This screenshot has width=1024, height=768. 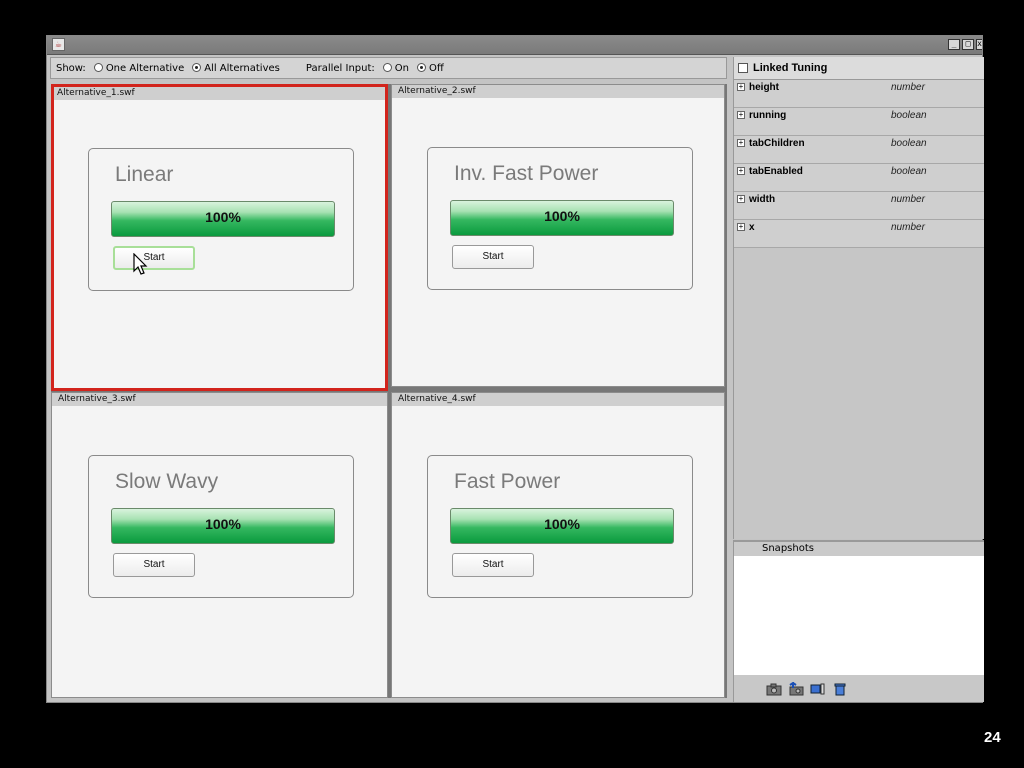 What do you see at coordinates (137, 68) in the screenshot?
I see `radio-one-alternative: One Alternative` at bounding box center [137, 68].